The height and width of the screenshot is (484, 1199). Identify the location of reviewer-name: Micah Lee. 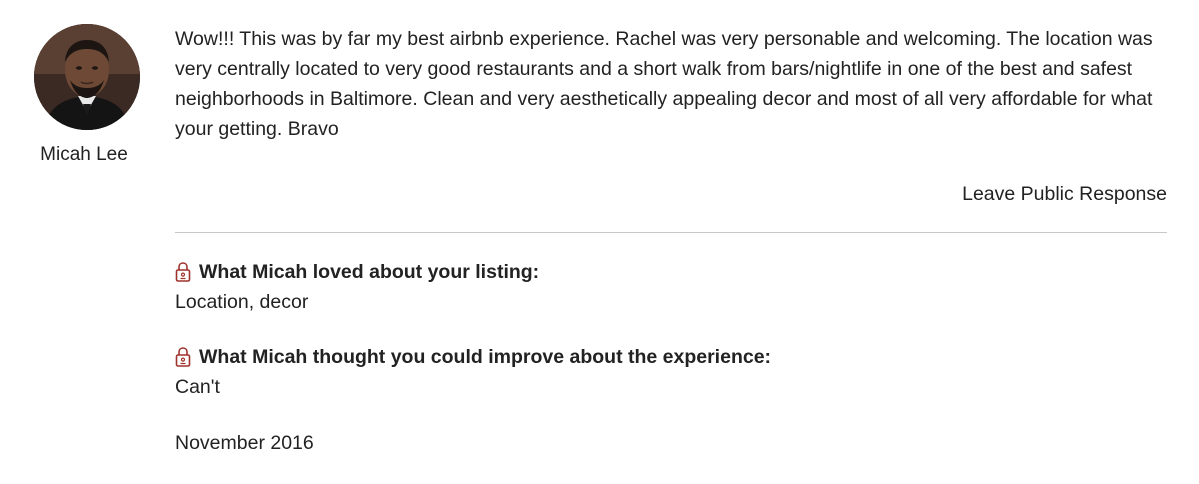
(84, 155).